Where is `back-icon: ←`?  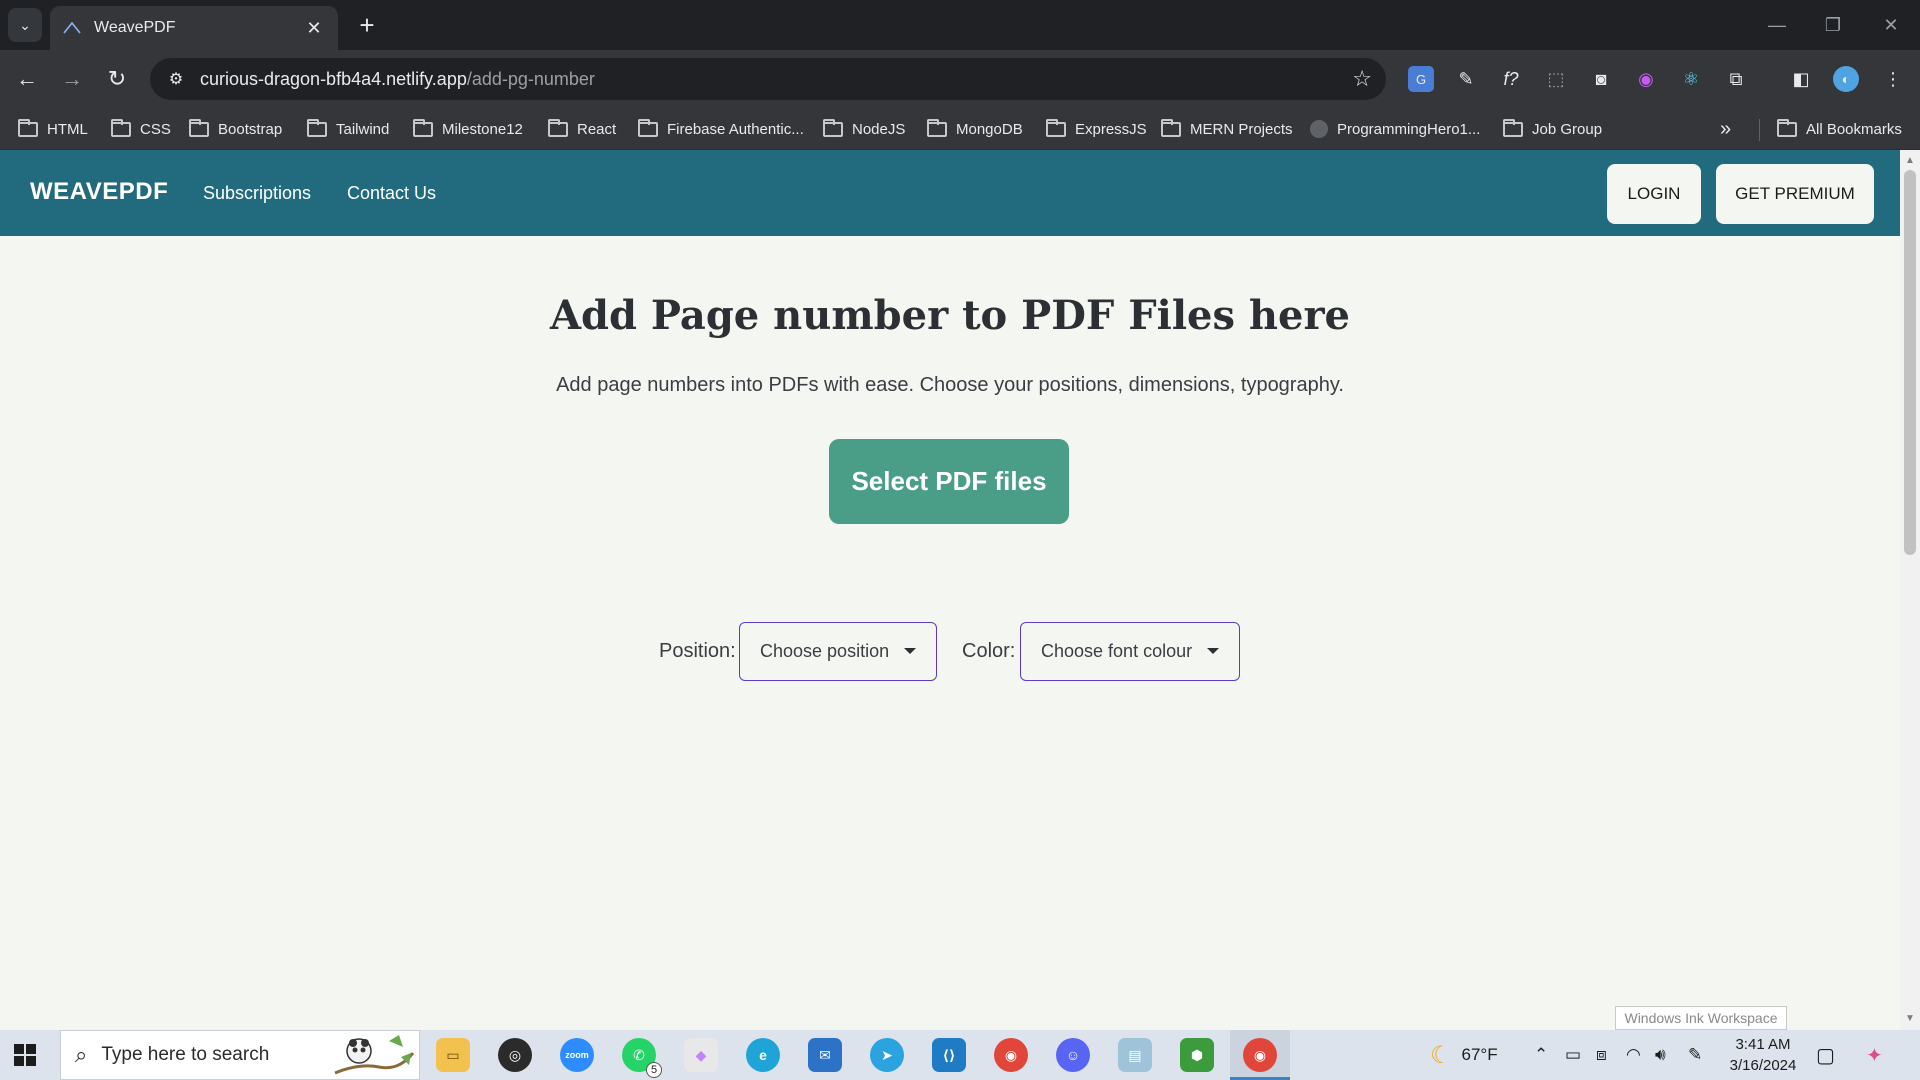
back-icon: ← is located at coordinates (27, 79).